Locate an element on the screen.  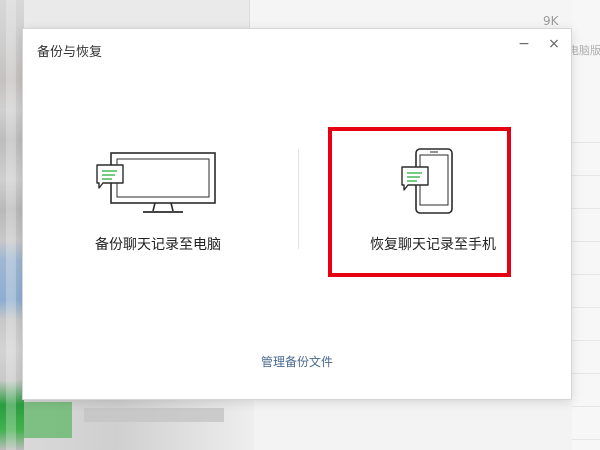
minimize-button: − is located at coordinates (524, 44).